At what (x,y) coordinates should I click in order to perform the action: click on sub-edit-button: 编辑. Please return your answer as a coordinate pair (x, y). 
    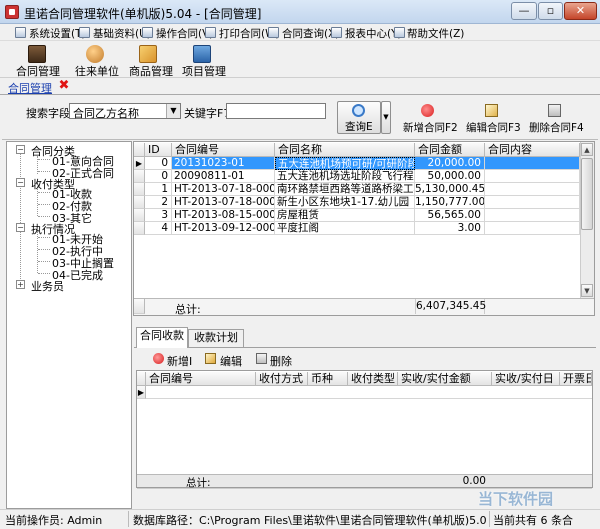
    Looking at the image, I should click on (231, 361).